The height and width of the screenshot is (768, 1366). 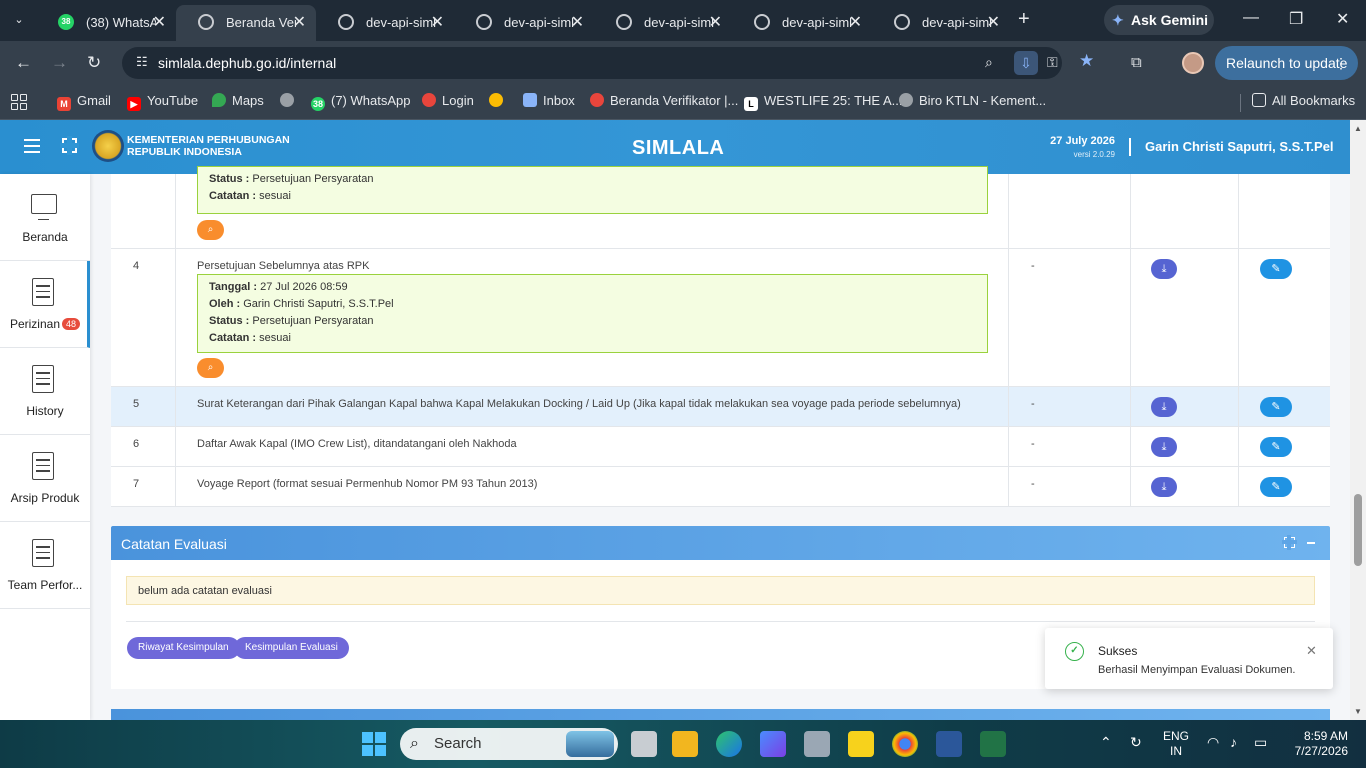 I want to click on riwayat-kesimpulan-button: Riwayat Kesimpulan, so click(x=183, y=648).